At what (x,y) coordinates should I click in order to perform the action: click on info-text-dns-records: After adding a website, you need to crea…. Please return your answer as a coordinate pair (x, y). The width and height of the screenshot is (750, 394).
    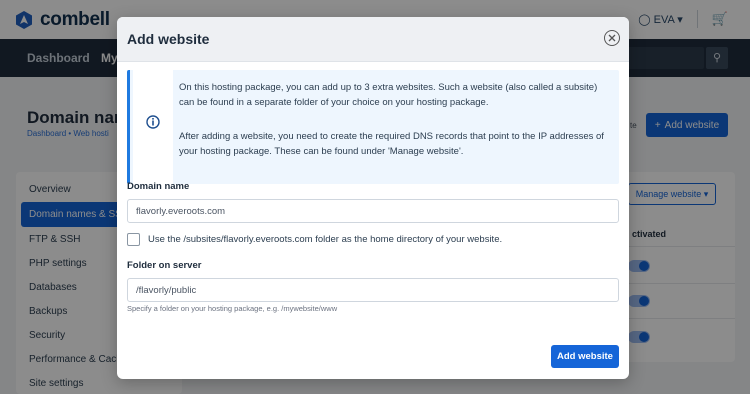
    Looking at the image, I should click on (391, 144).